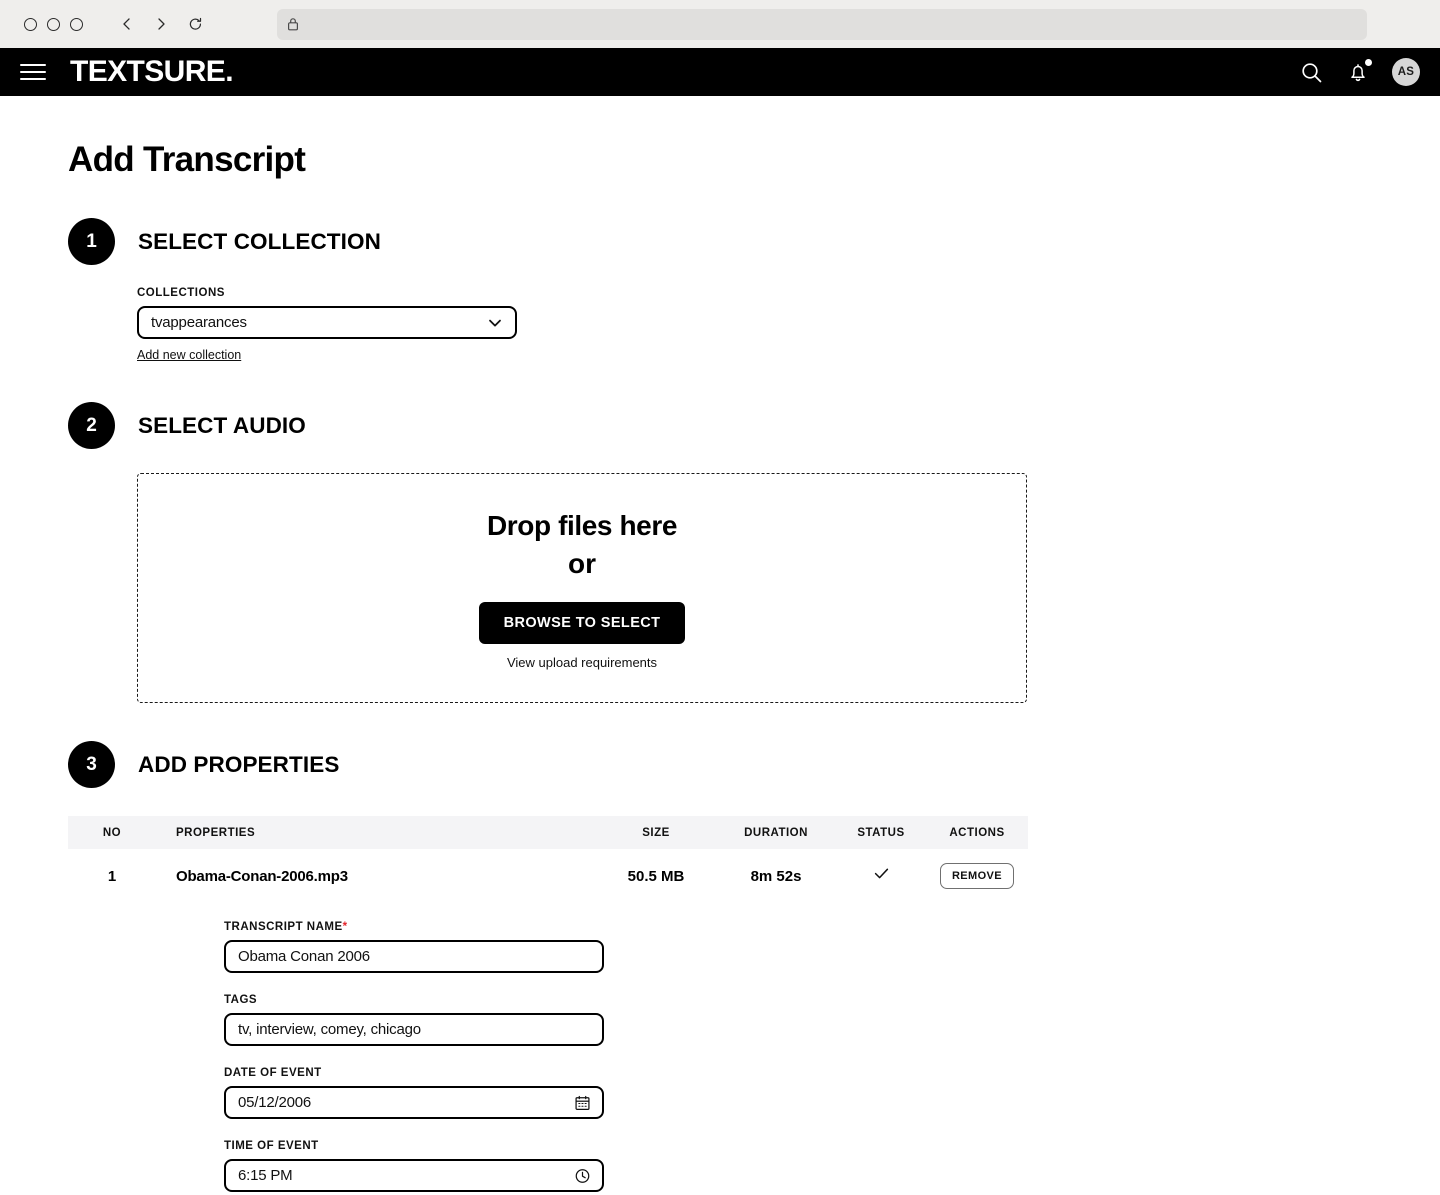 This screenshot has width=1440, height=1195. Describe the element at coordinates (273, 1073) in the screenshot. I see `date-of-event-label: DATE OF EVENT` at that location.